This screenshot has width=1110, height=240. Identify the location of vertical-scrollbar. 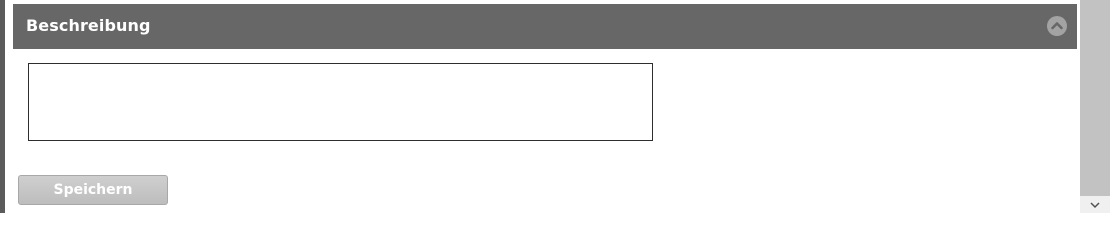
(1095, 106).